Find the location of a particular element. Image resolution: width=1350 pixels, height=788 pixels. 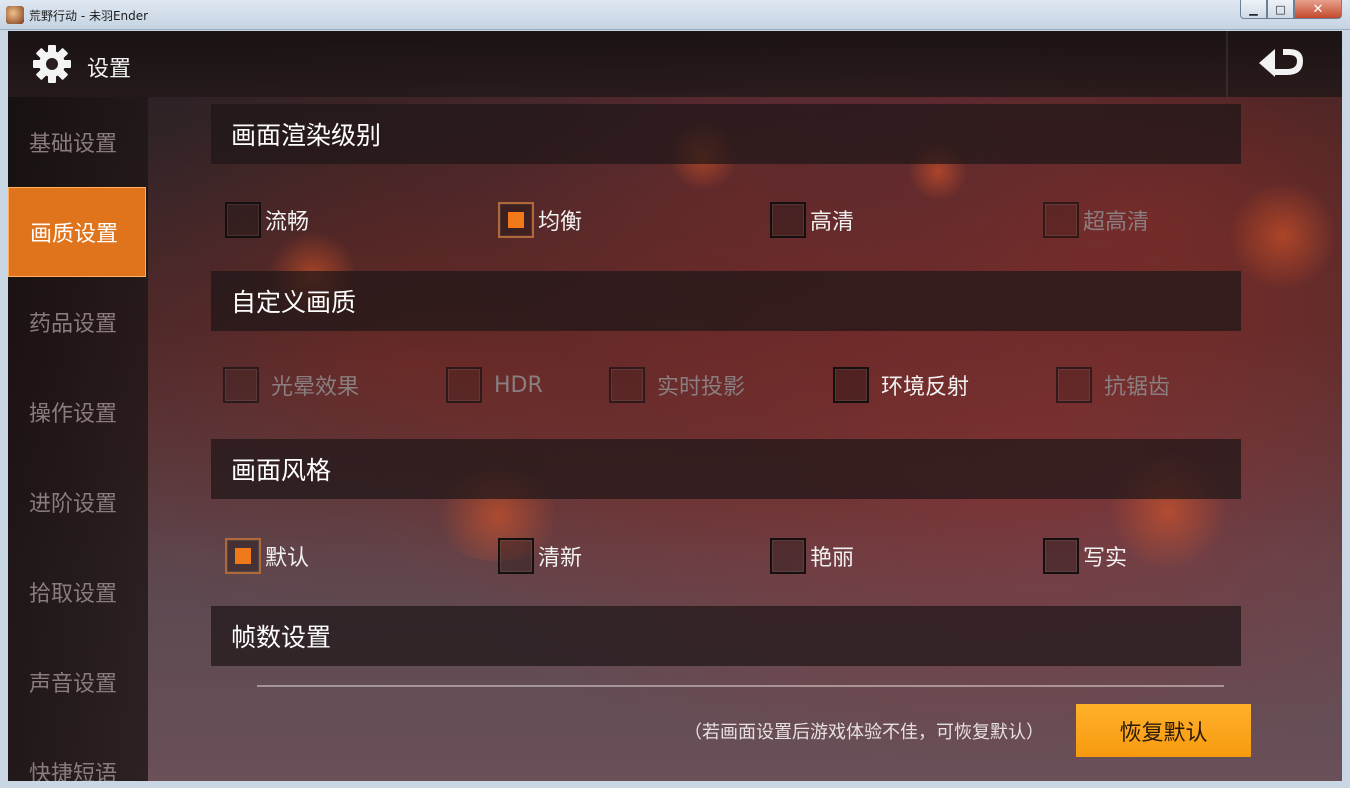

sidebar-item-basic: 基础设置 is located at coordinates (77, 142).